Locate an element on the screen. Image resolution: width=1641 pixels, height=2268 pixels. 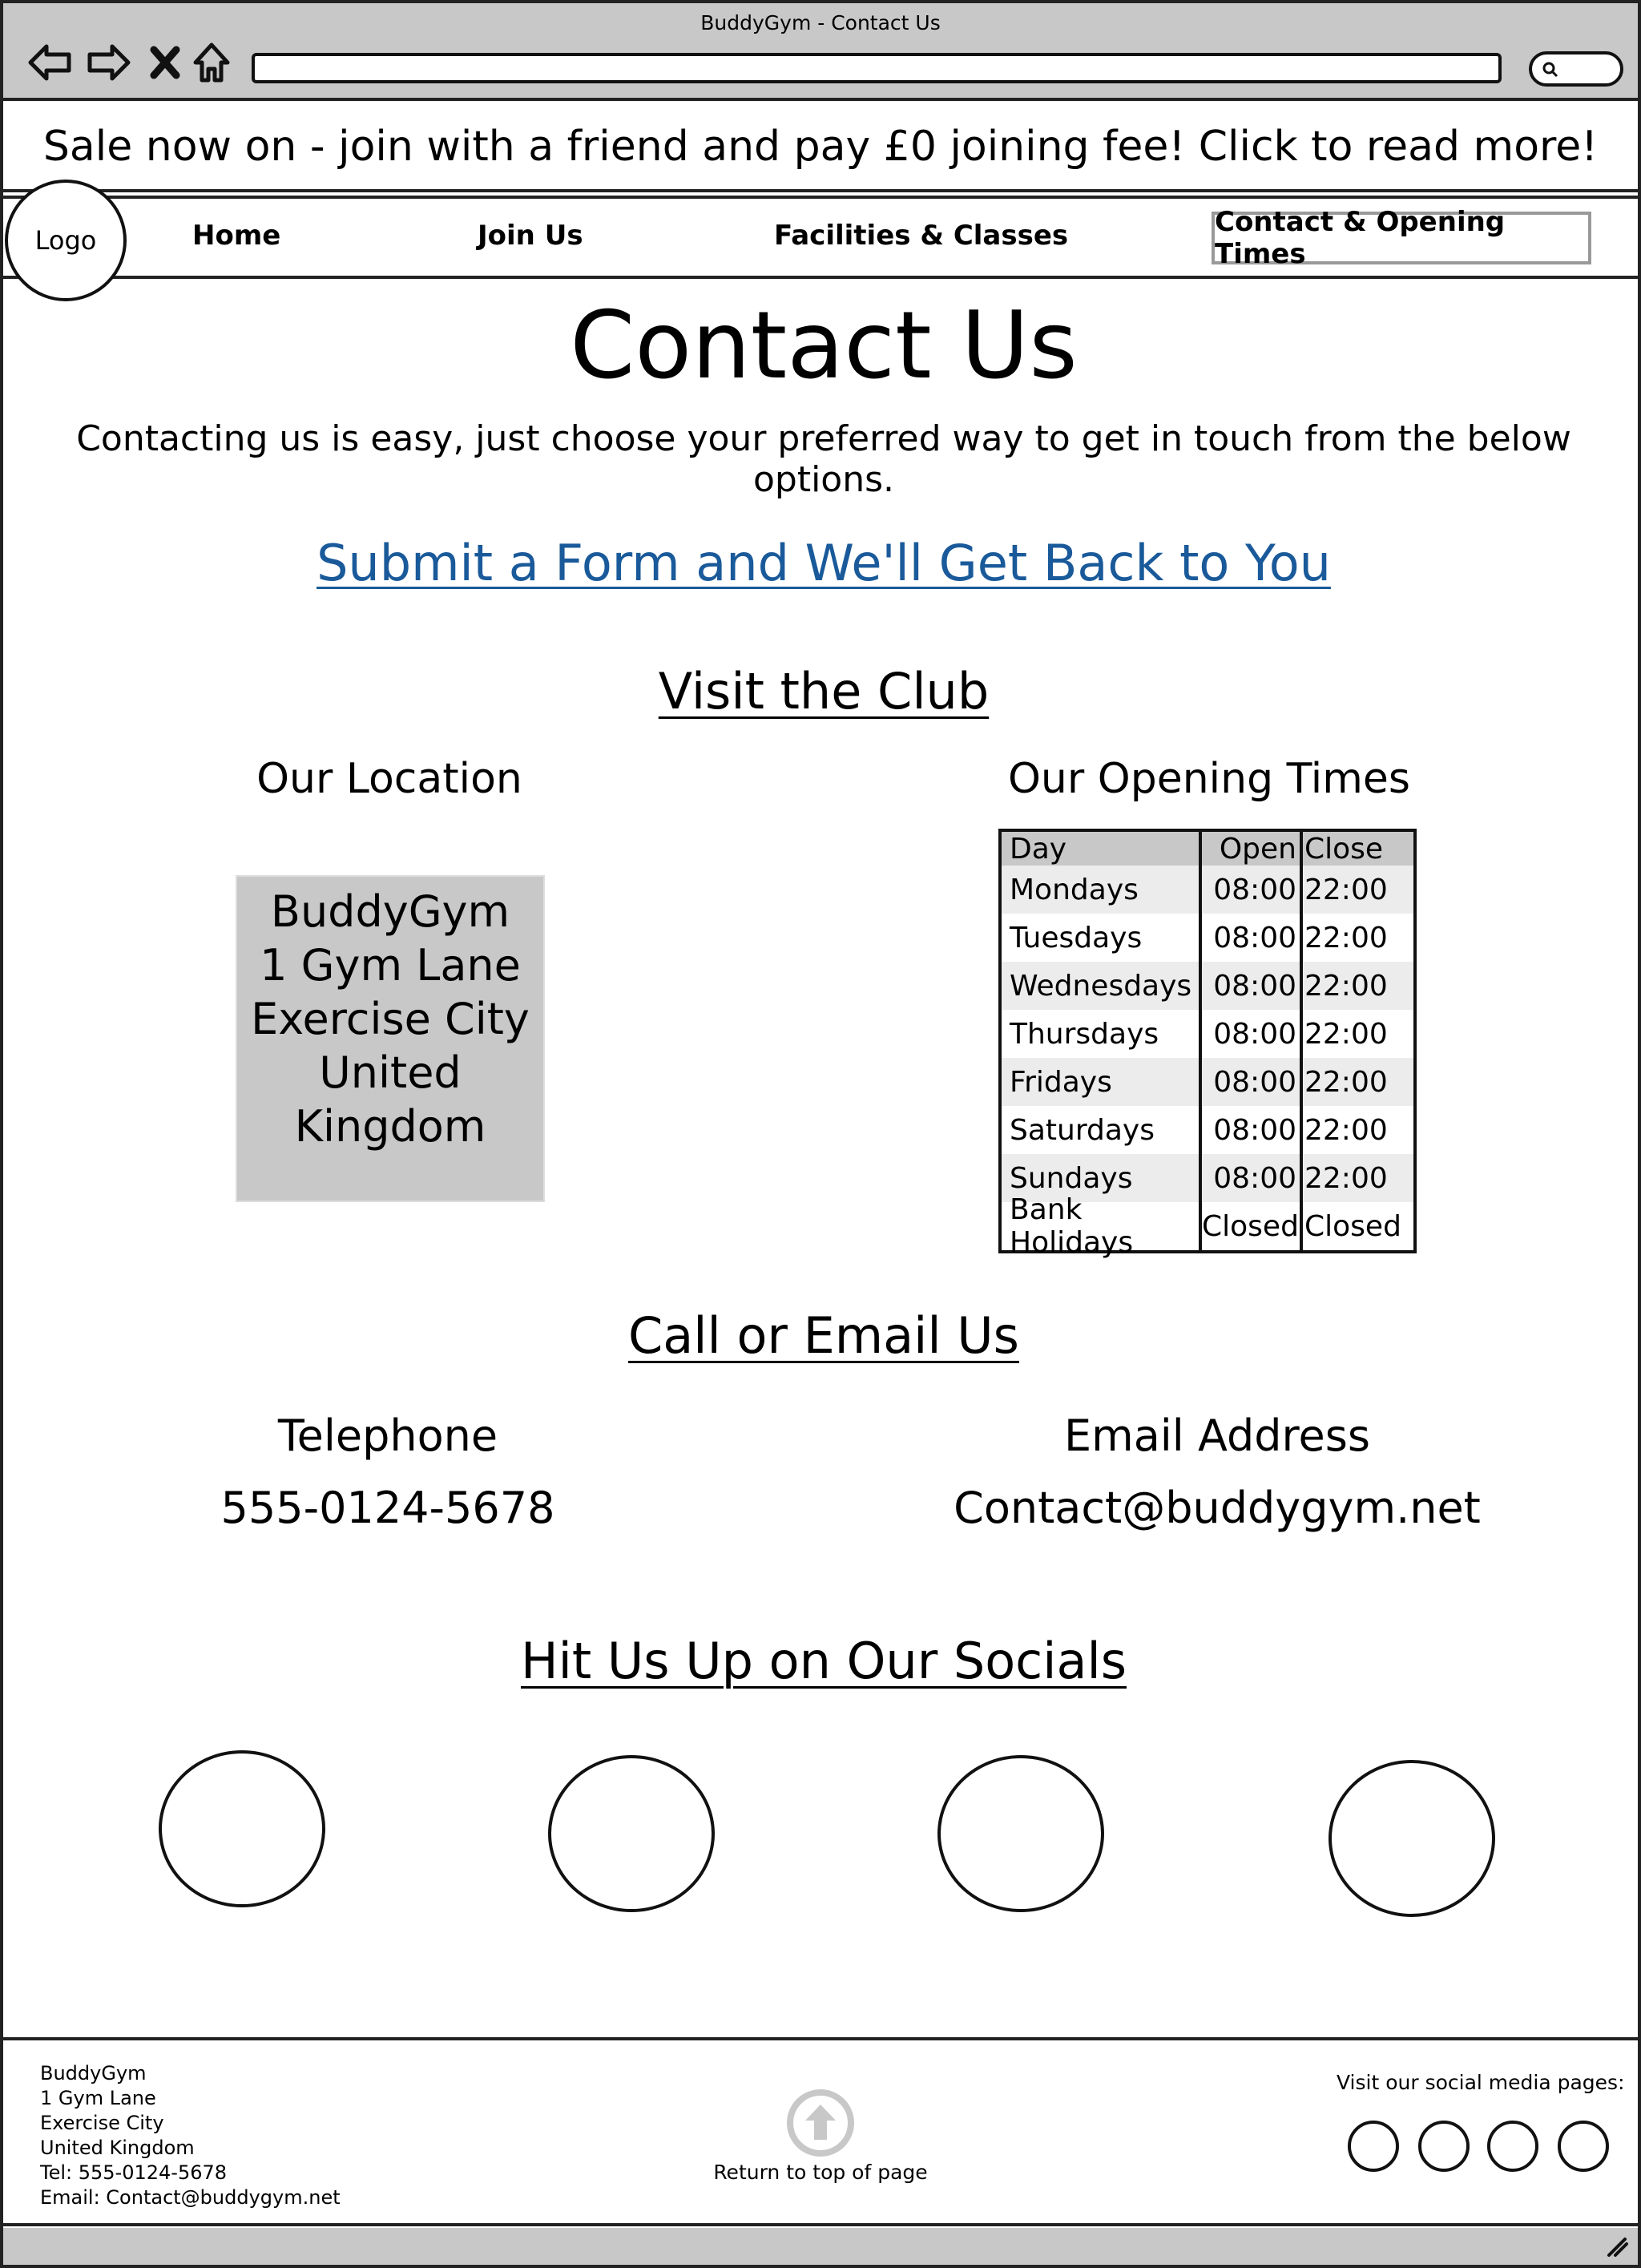
resize-grip-icon is located at coordinates (1616, 2247).